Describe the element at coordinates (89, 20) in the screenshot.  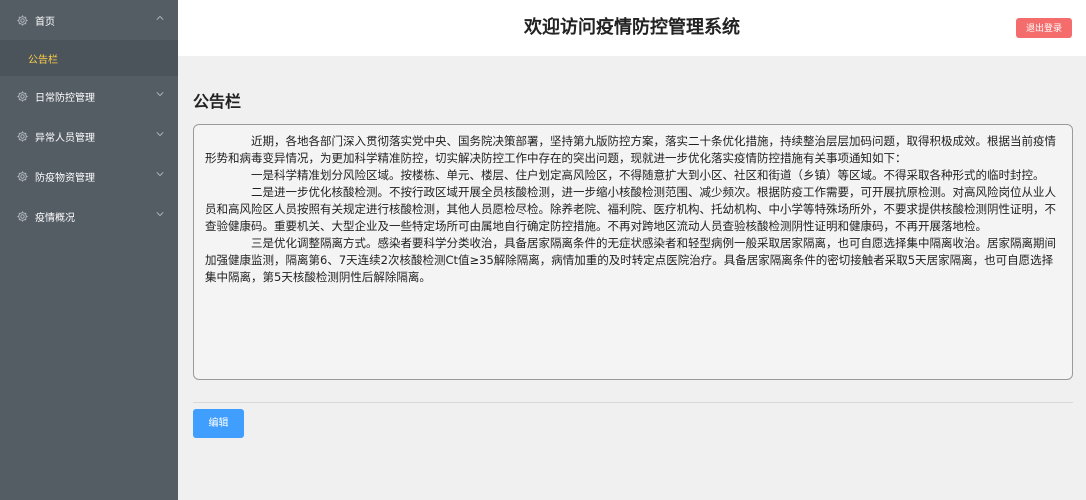
I see `sidebar-item-home: 首页` at that location.